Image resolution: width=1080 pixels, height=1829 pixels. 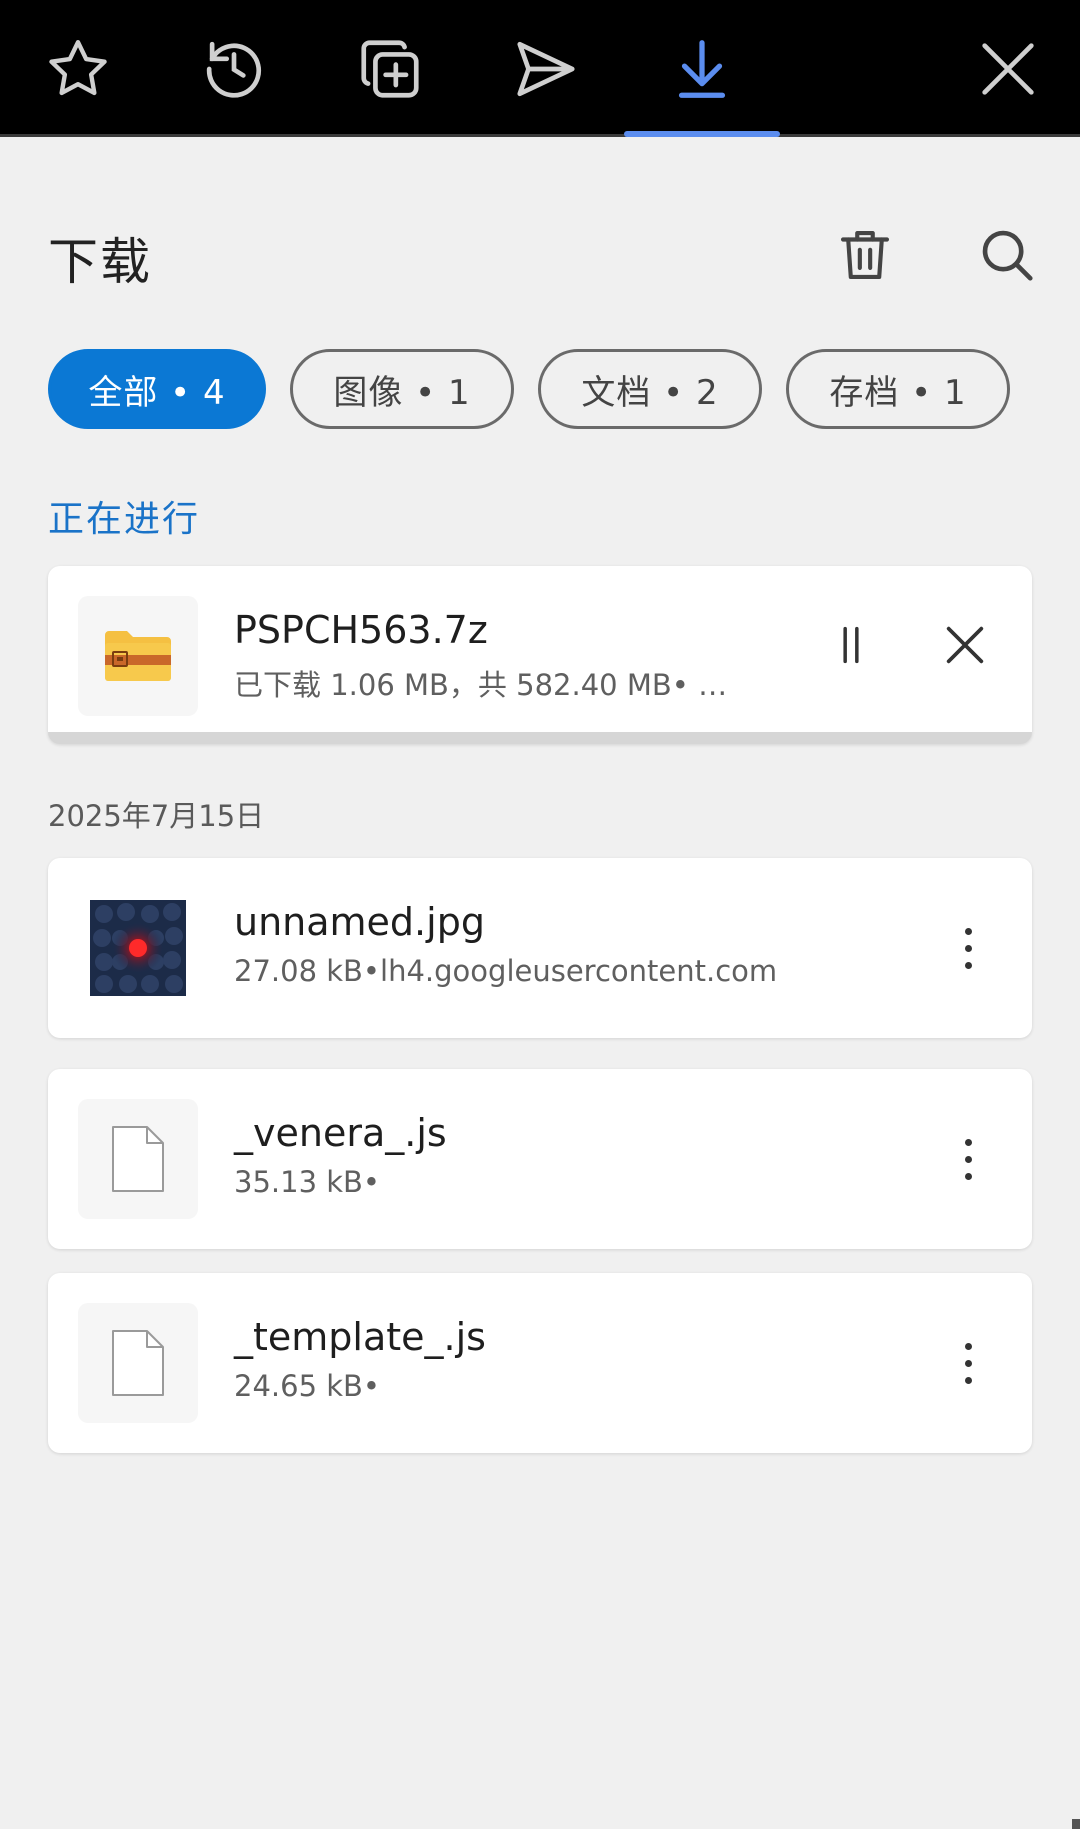 I want to click on image-thumbnail, so click(x=138, y=948).